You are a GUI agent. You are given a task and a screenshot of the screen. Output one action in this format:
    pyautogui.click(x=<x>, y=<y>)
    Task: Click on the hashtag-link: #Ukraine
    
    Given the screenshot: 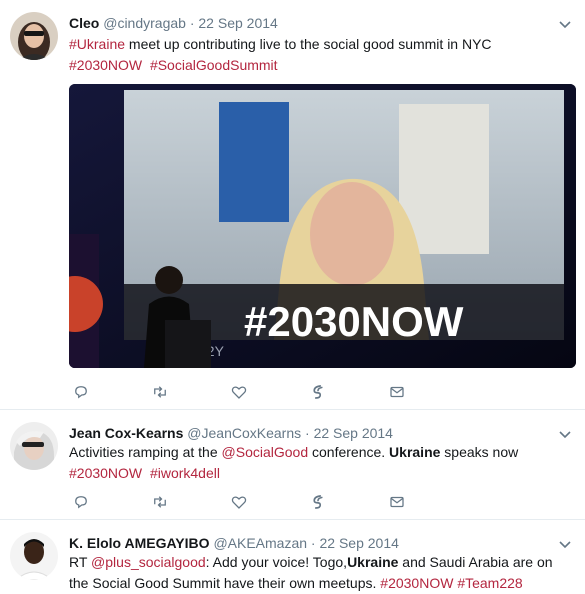 What is the action you would take?
    pyautogui.click(x=97, y=44)
    